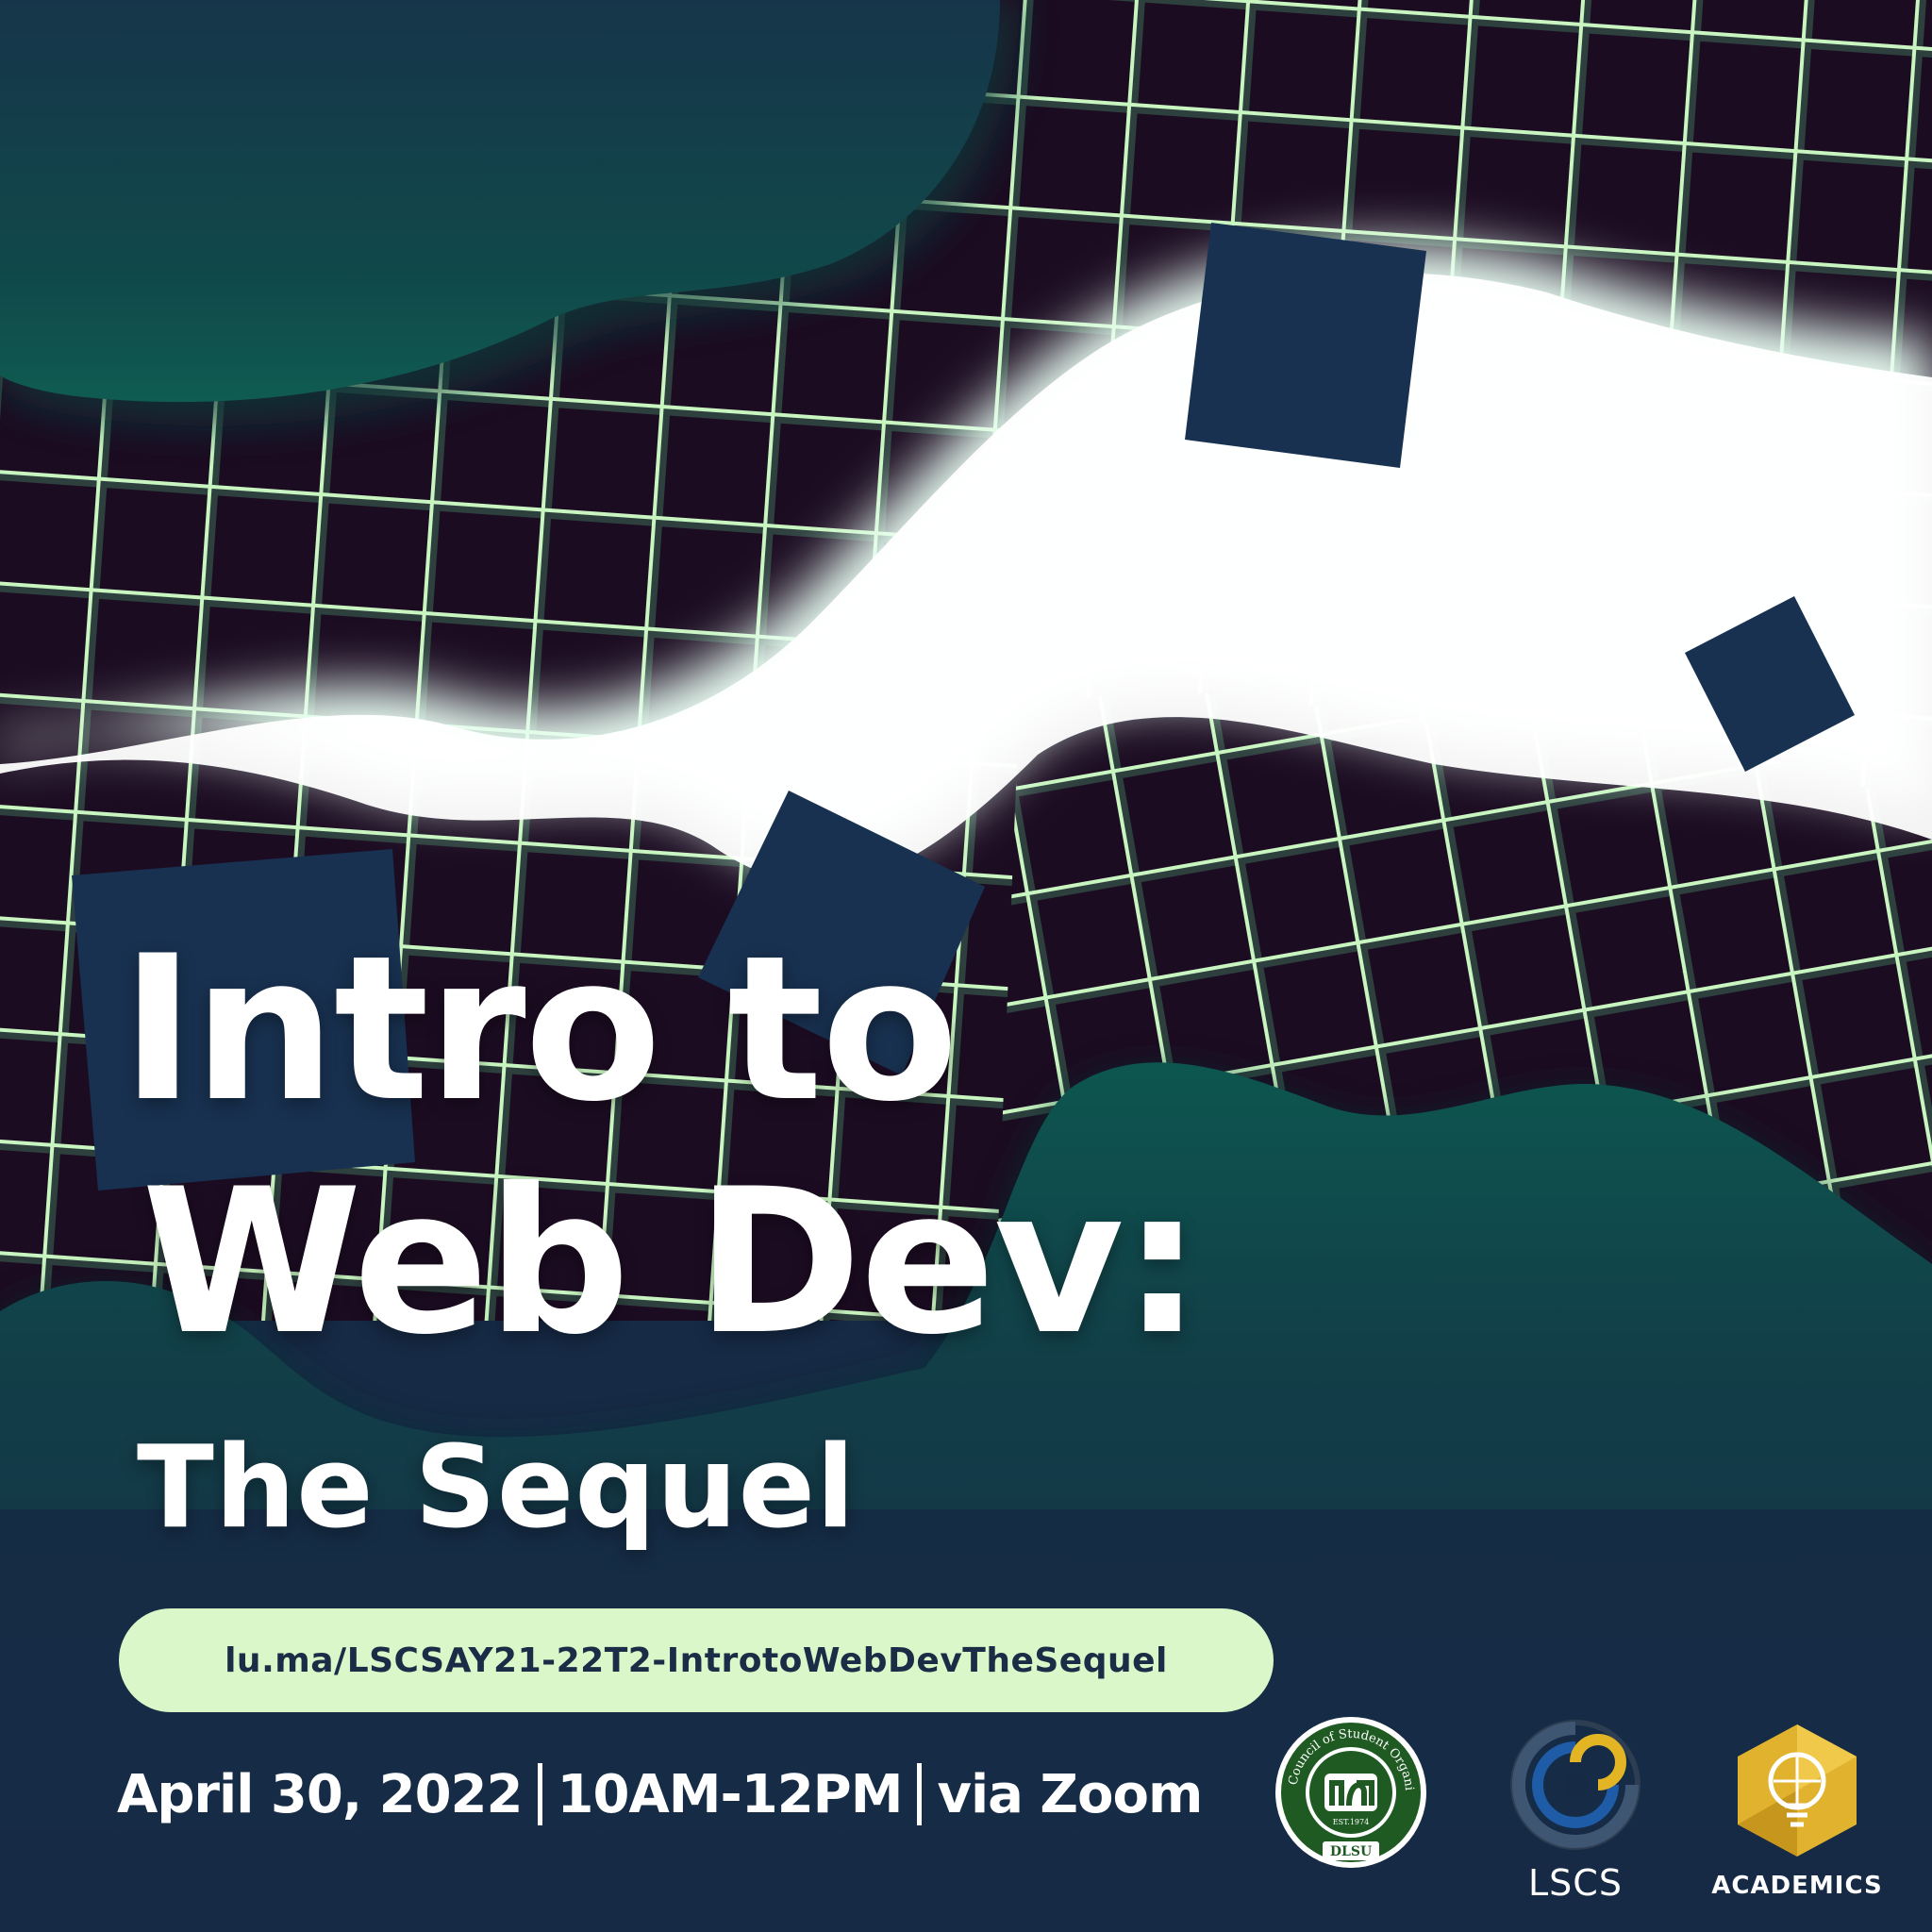 The width and height of the screenshot is (1932, 1932). I want to click on lscs-label: LSCS, so click(1576, 1883).